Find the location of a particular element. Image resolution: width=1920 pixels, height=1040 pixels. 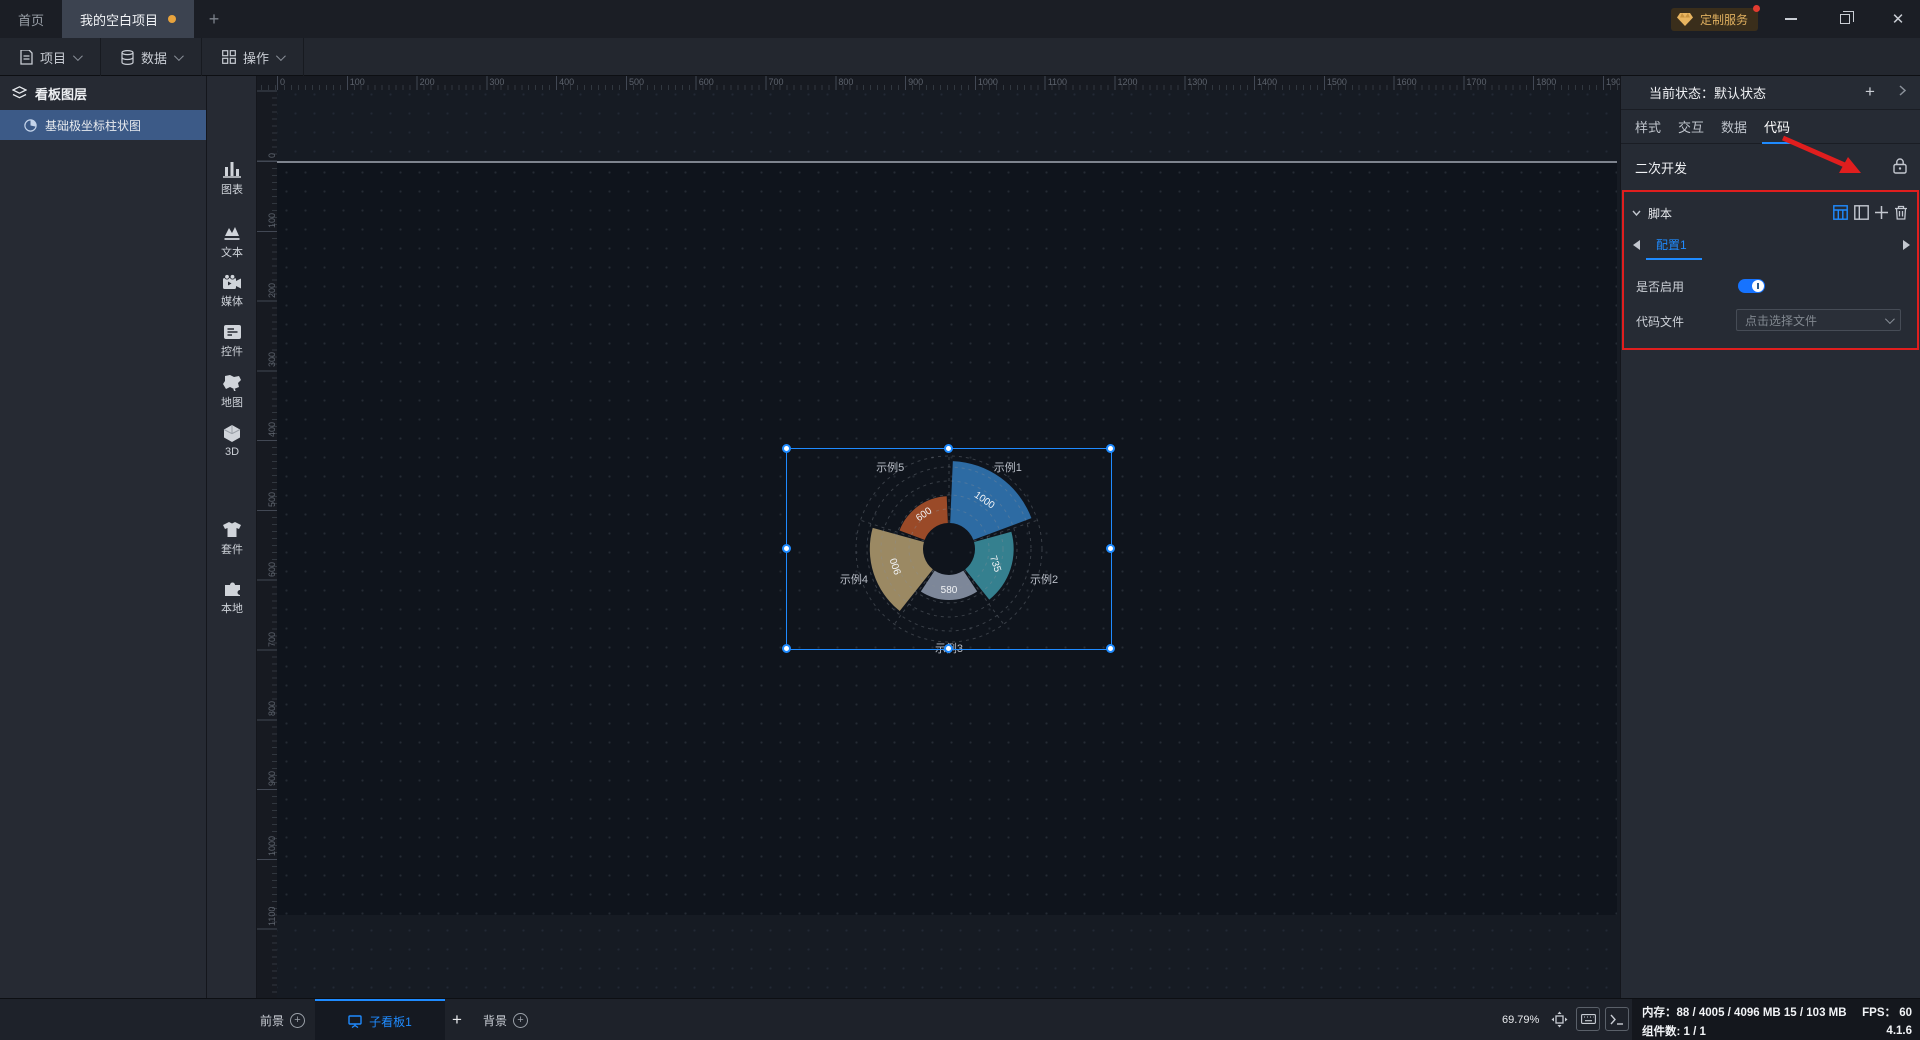

vertical-ruler: 0 100 200 300 400 500 600 700 800 900 1000 1100 is located at coordinates (267, 544).